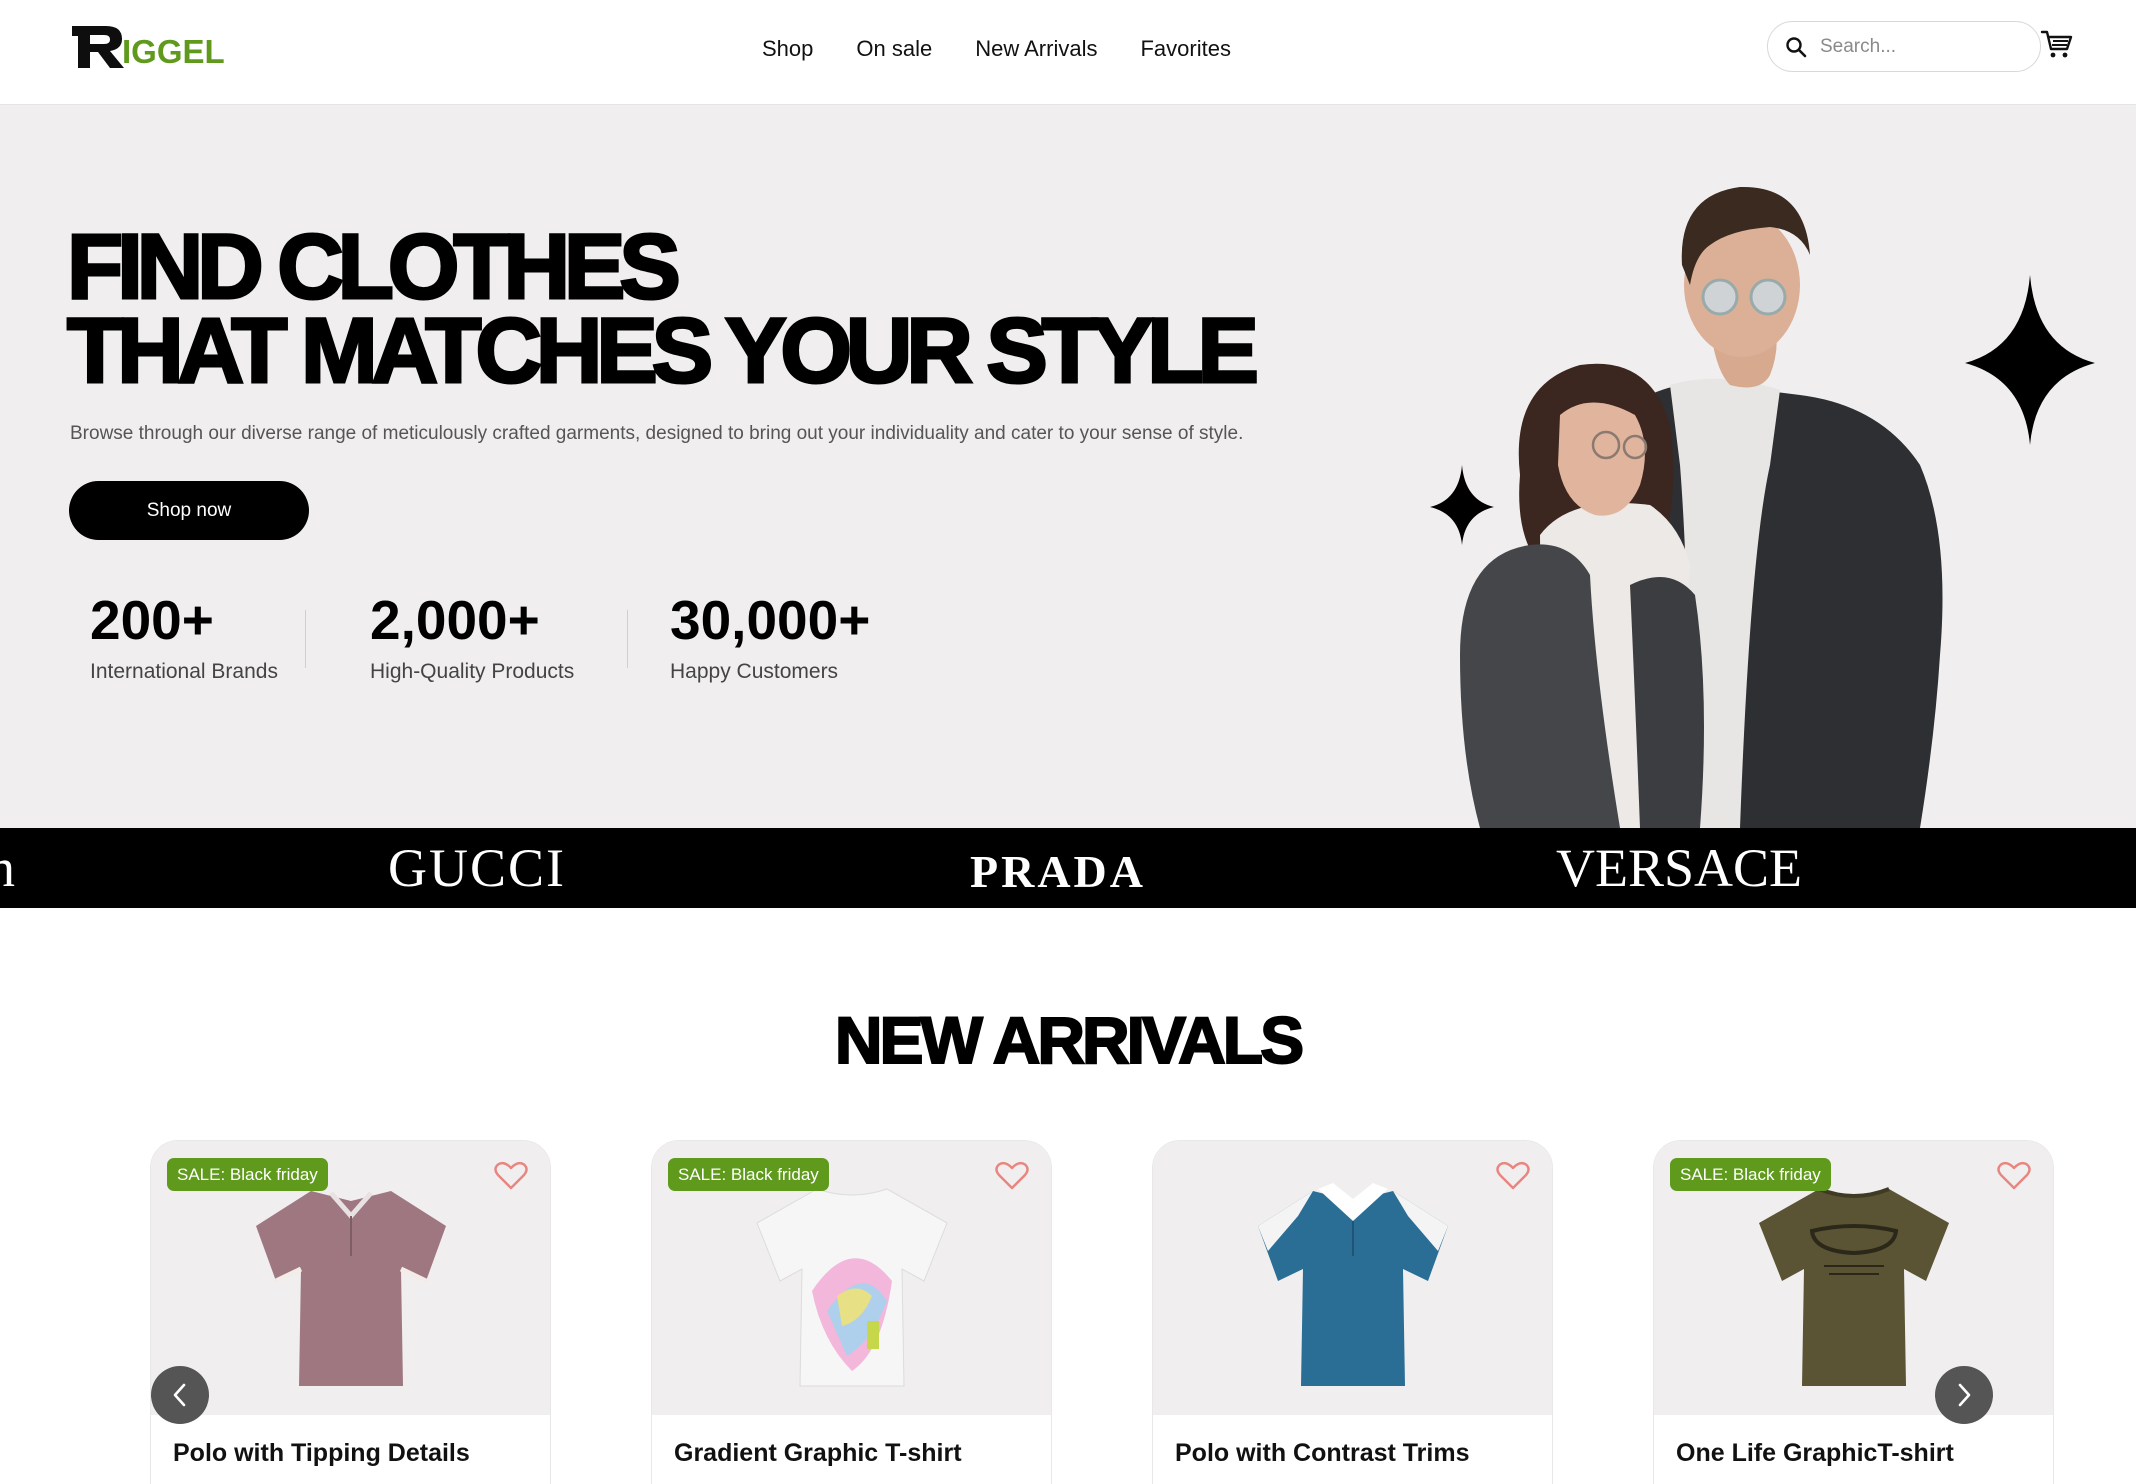 The image size is (2136, 1484). Describe the element at coordinates (98, 47) in the screenshot. I see `logo-r-mark` at that location.